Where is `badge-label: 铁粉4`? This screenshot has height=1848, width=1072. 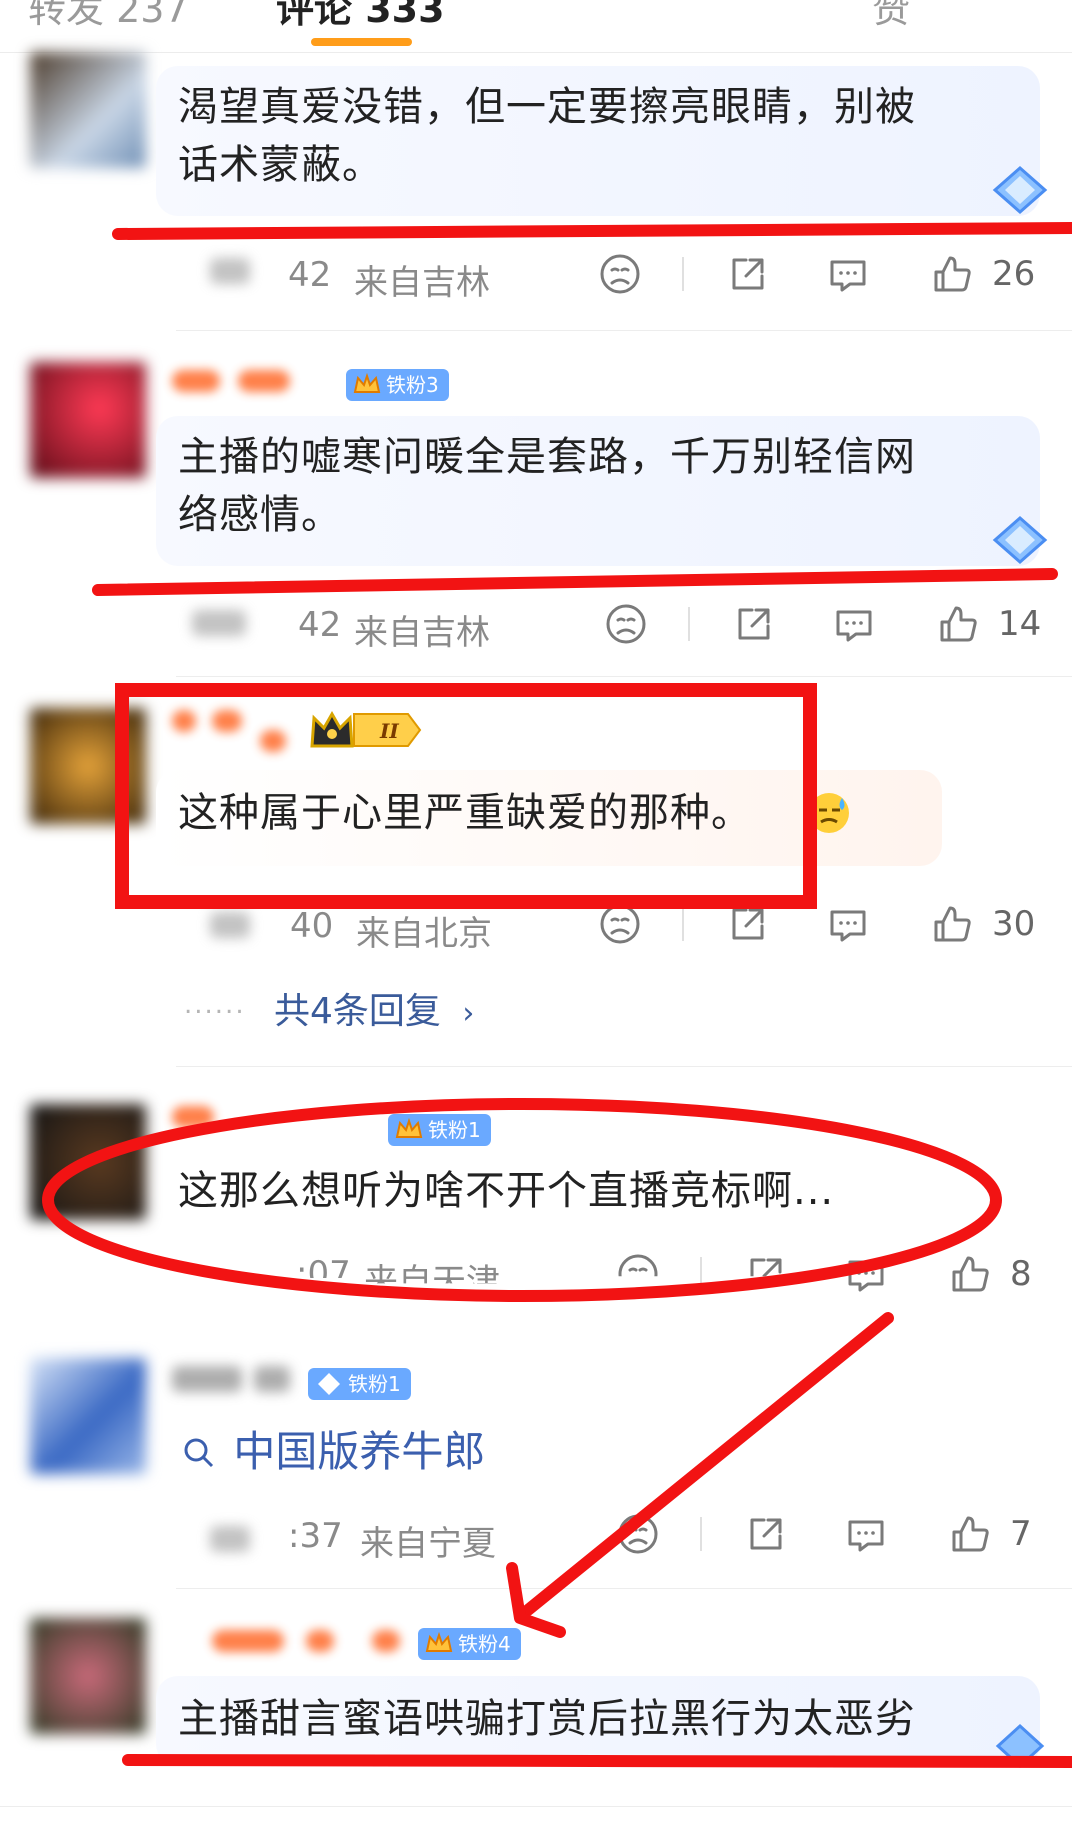
badge-label: 铁粉4 is located at coordinates (484, 1644).